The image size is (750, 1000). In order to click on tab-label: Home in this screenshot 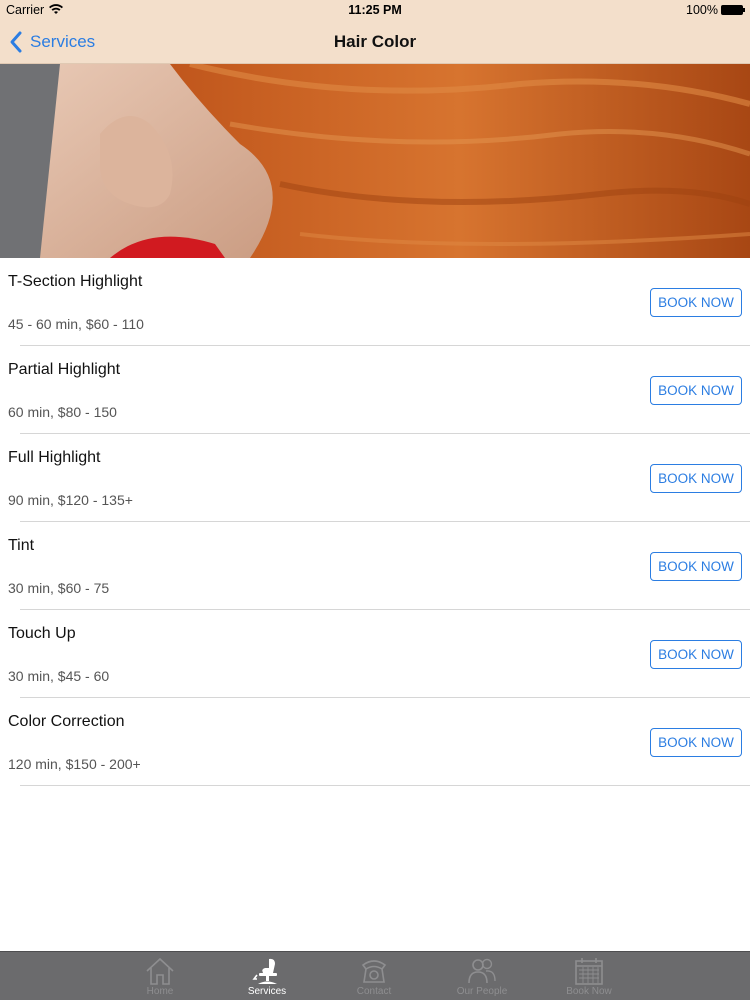, I will do `click(160, 991)`.